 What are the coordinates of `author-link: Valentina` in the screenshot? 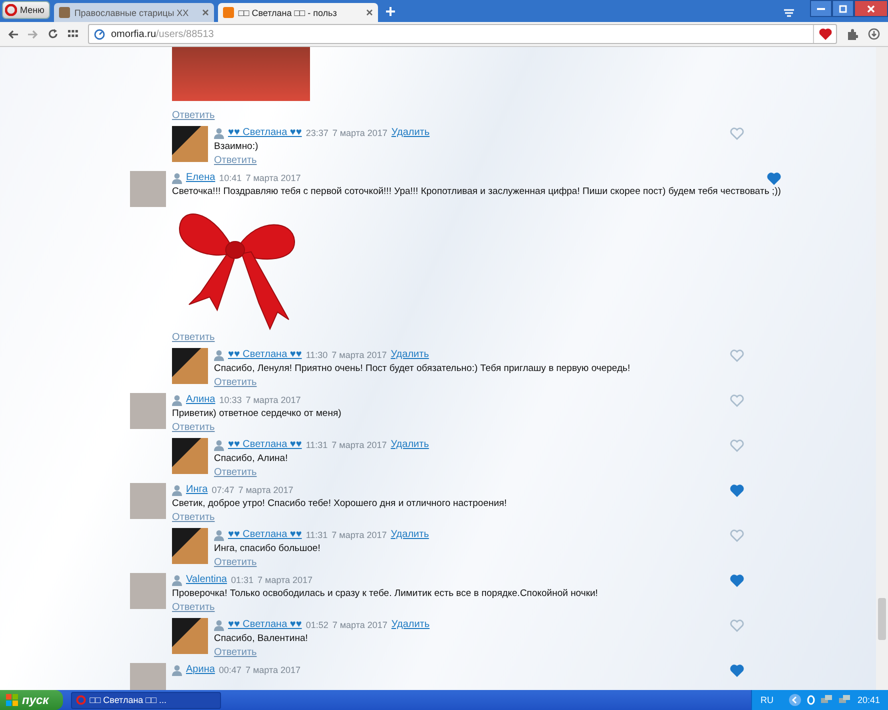 It's located at (206, 580).